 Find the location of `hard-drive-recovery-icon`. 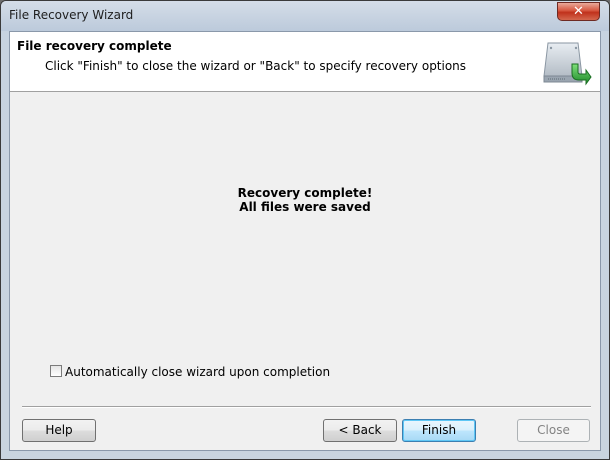

hard-drive-recovery-icon is located at coordinates (567, 64).